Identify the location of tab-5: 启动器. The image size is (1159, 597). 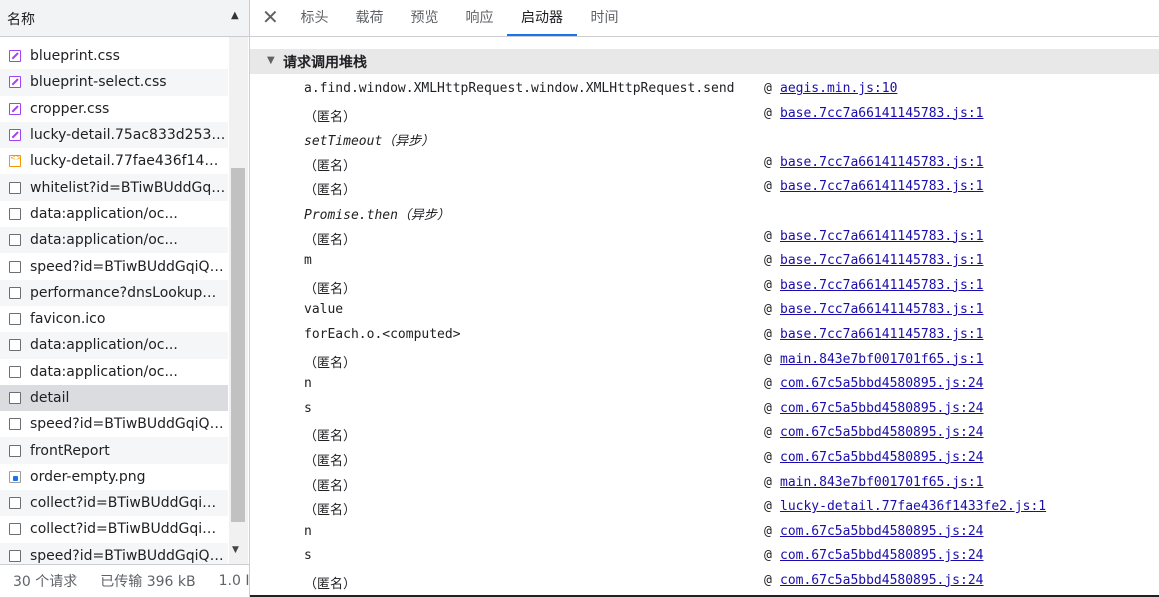
(542, 18).